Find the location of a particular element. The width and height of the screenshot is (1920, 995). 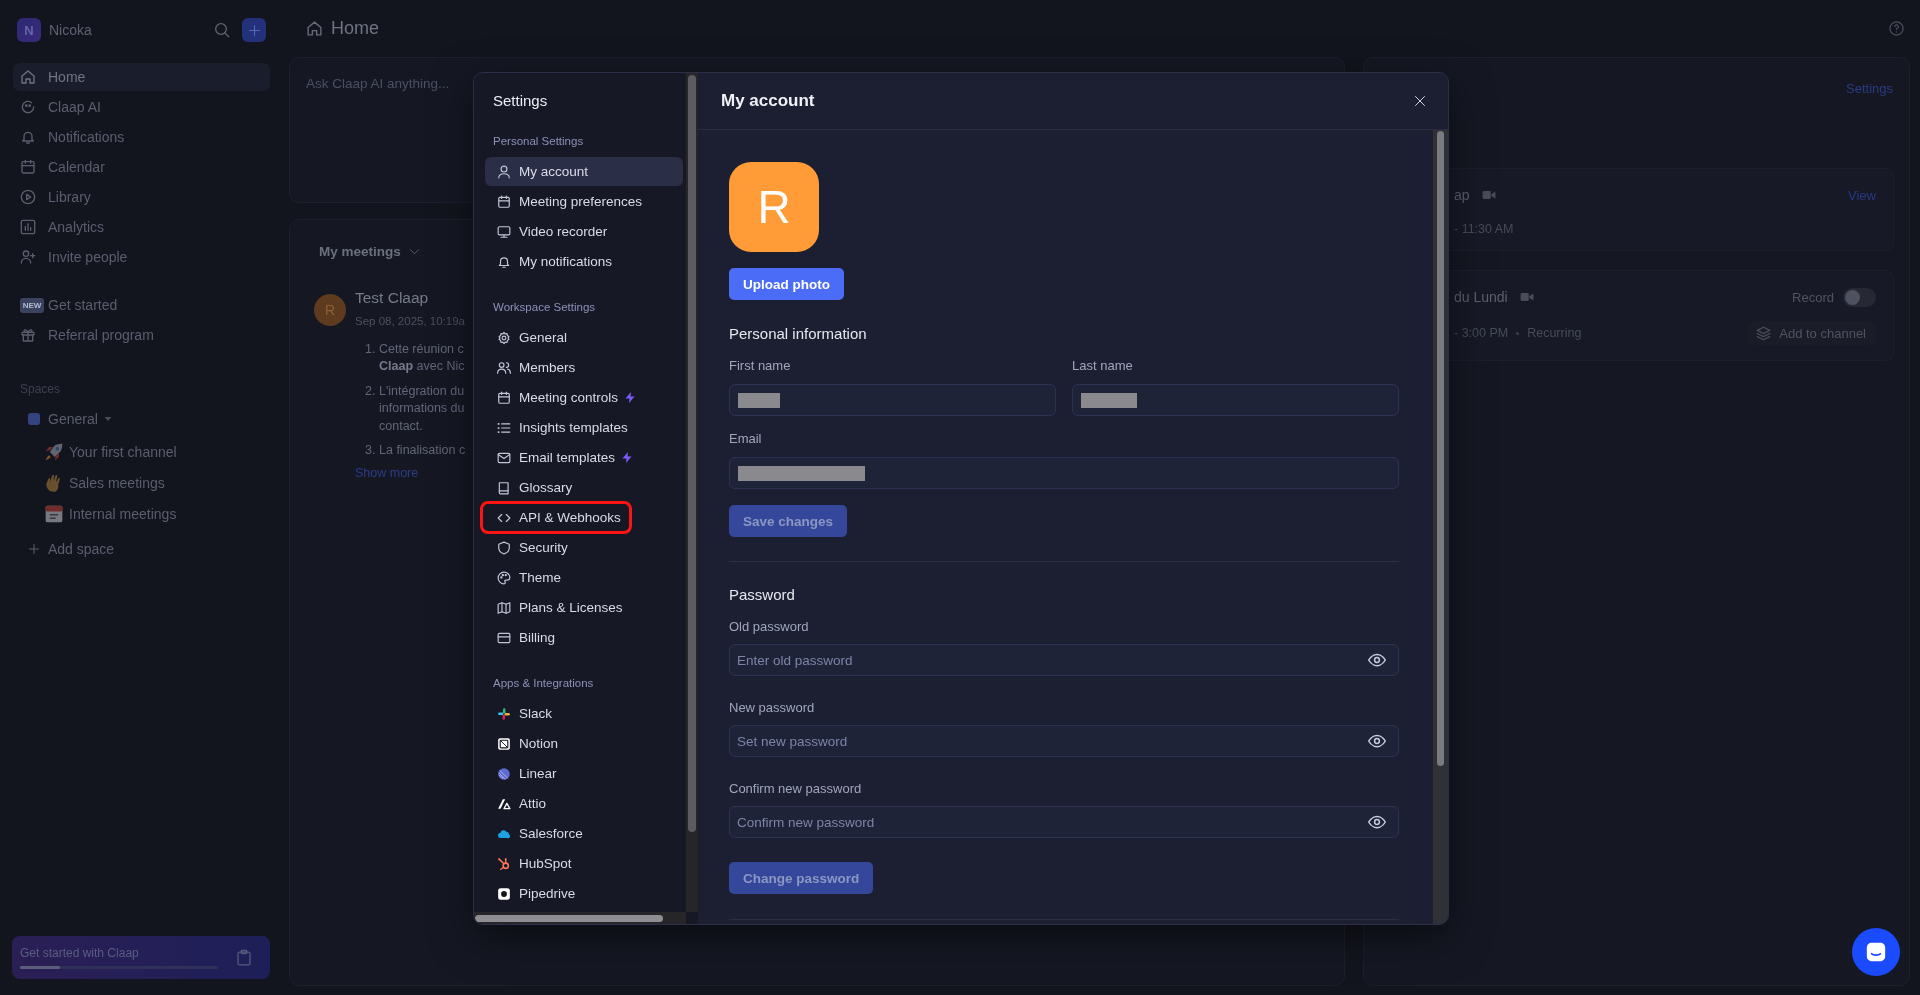

event-title: ap is located at coordinates (1462, 195).